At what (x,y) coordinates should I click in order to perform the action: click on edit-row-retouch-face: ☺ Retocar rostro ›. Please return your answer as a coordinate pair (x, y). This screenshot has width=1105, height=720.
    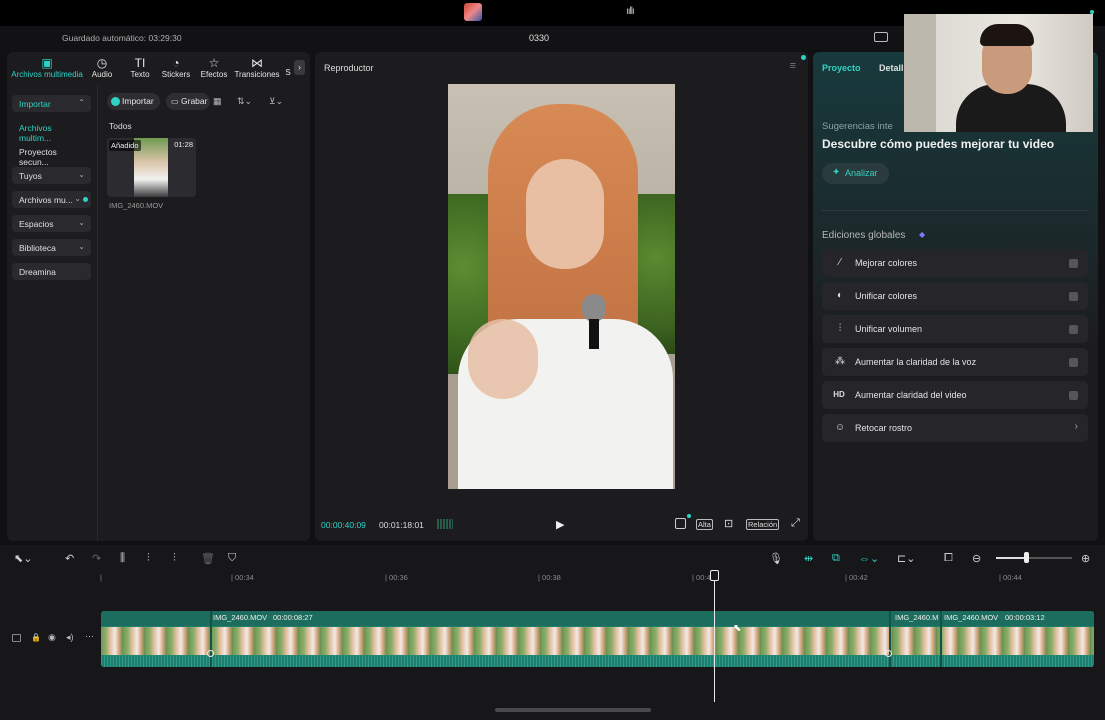
    Looking at the image, I should click on (955, 428).